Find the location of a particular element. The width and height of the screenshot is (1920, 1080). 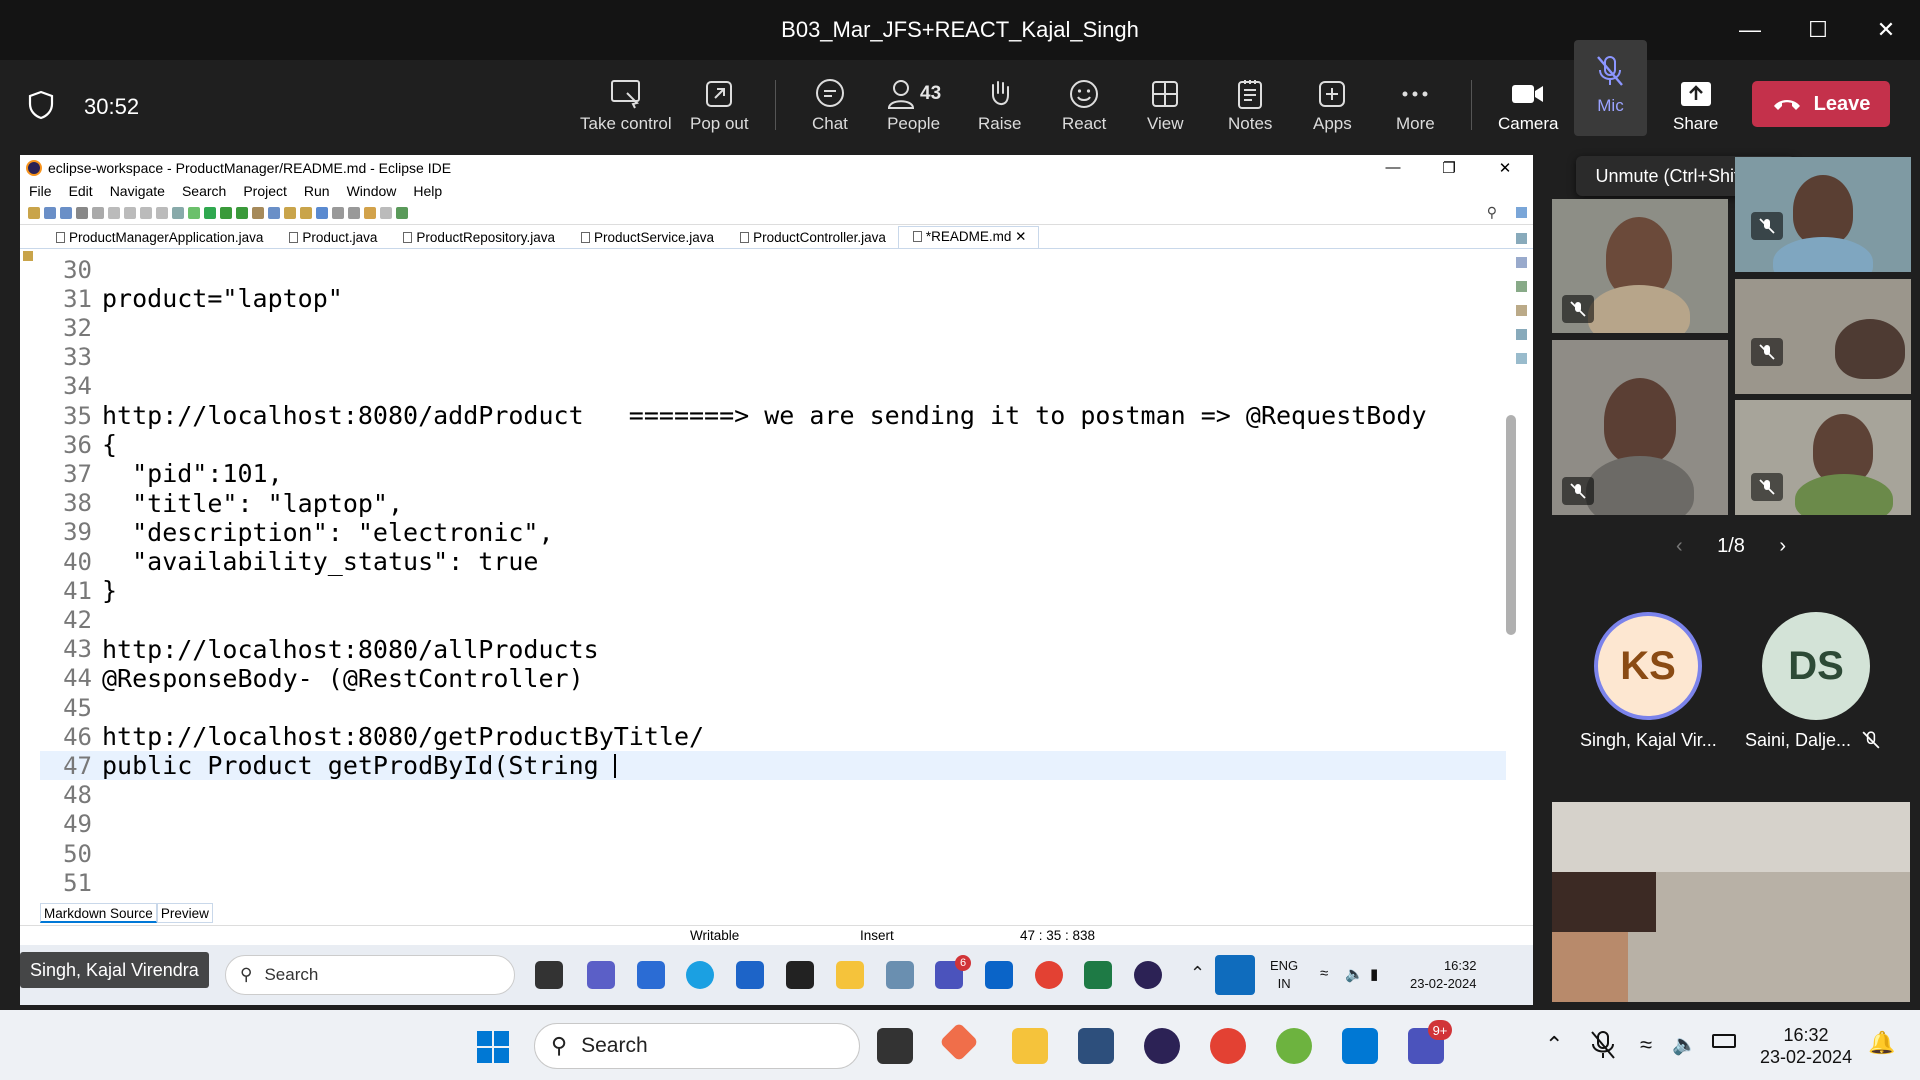

vscode-icon is located at coordinates (1360, 1046).